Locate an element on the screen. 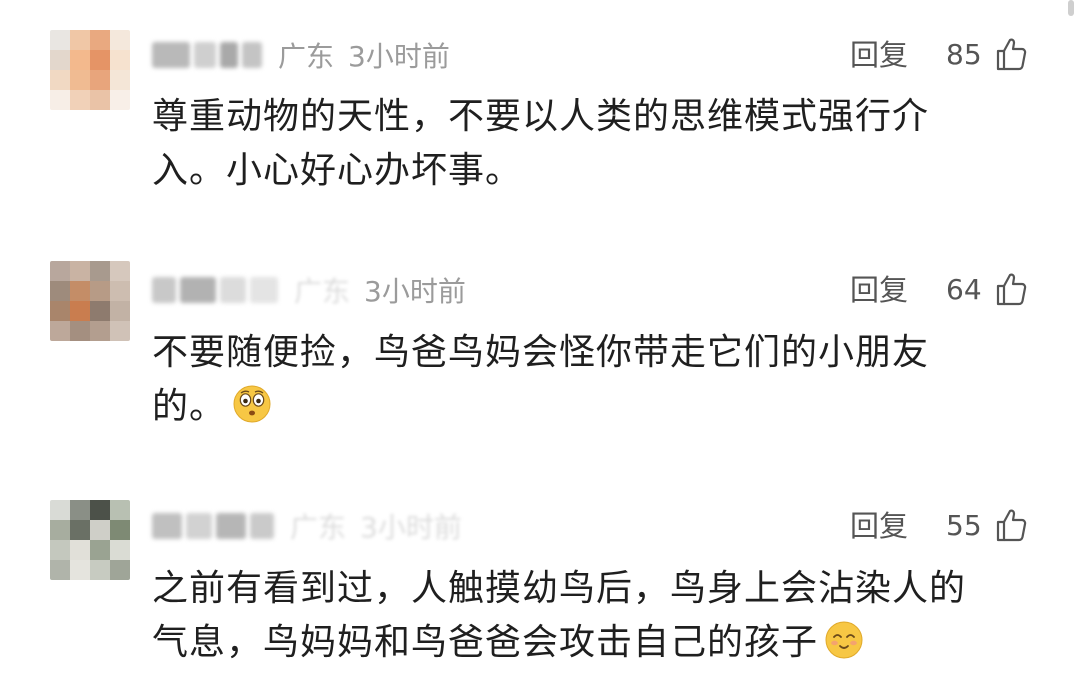  like-count: 55 is located at coordinates (964, 525).